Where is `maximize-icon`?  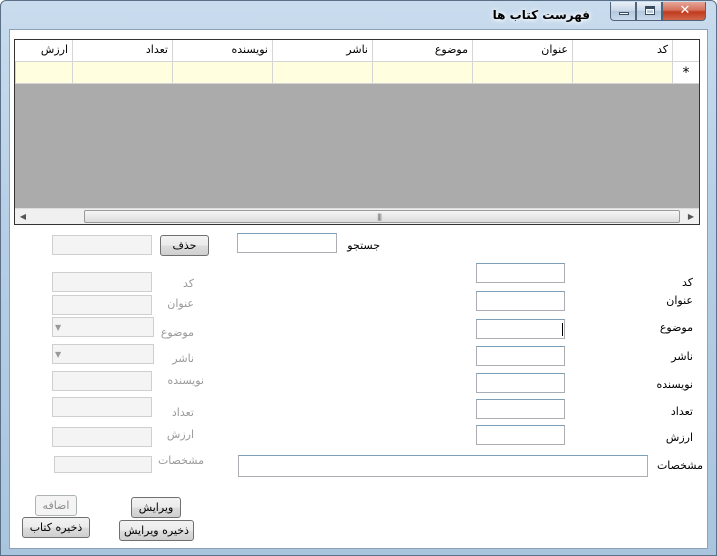 maximize-icon is located at coordinates (650, 10).